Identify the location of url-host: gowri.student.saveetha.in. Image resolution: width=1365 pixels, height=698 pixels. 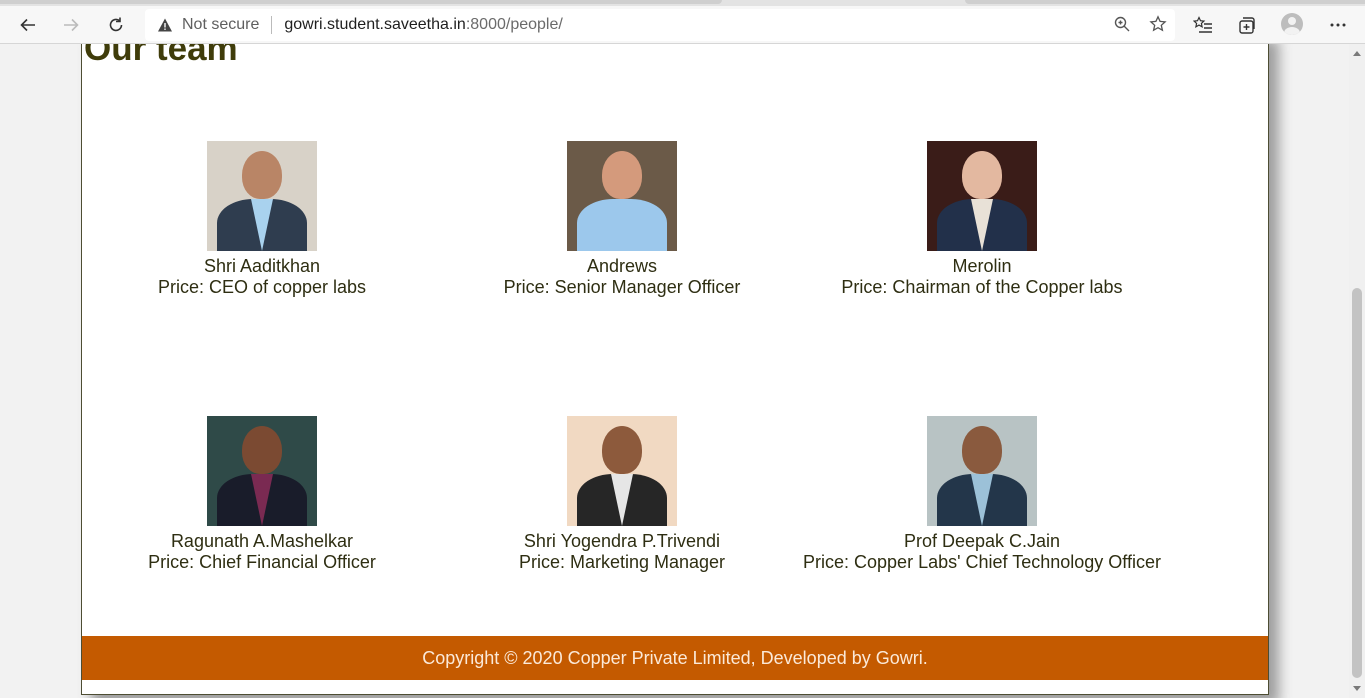
(375, 24).